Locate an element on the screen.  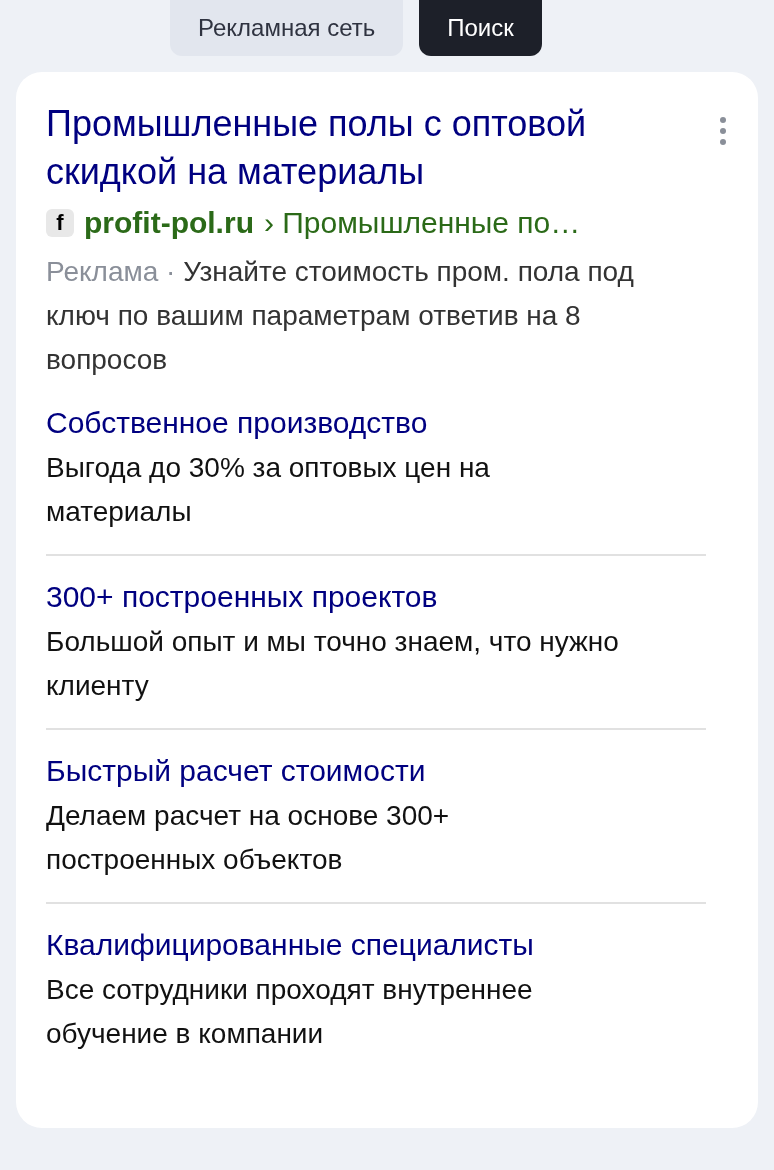
sitelink-description: Выгода до 30% за оптовых цен на материалы is located at coordinates (268, 490).